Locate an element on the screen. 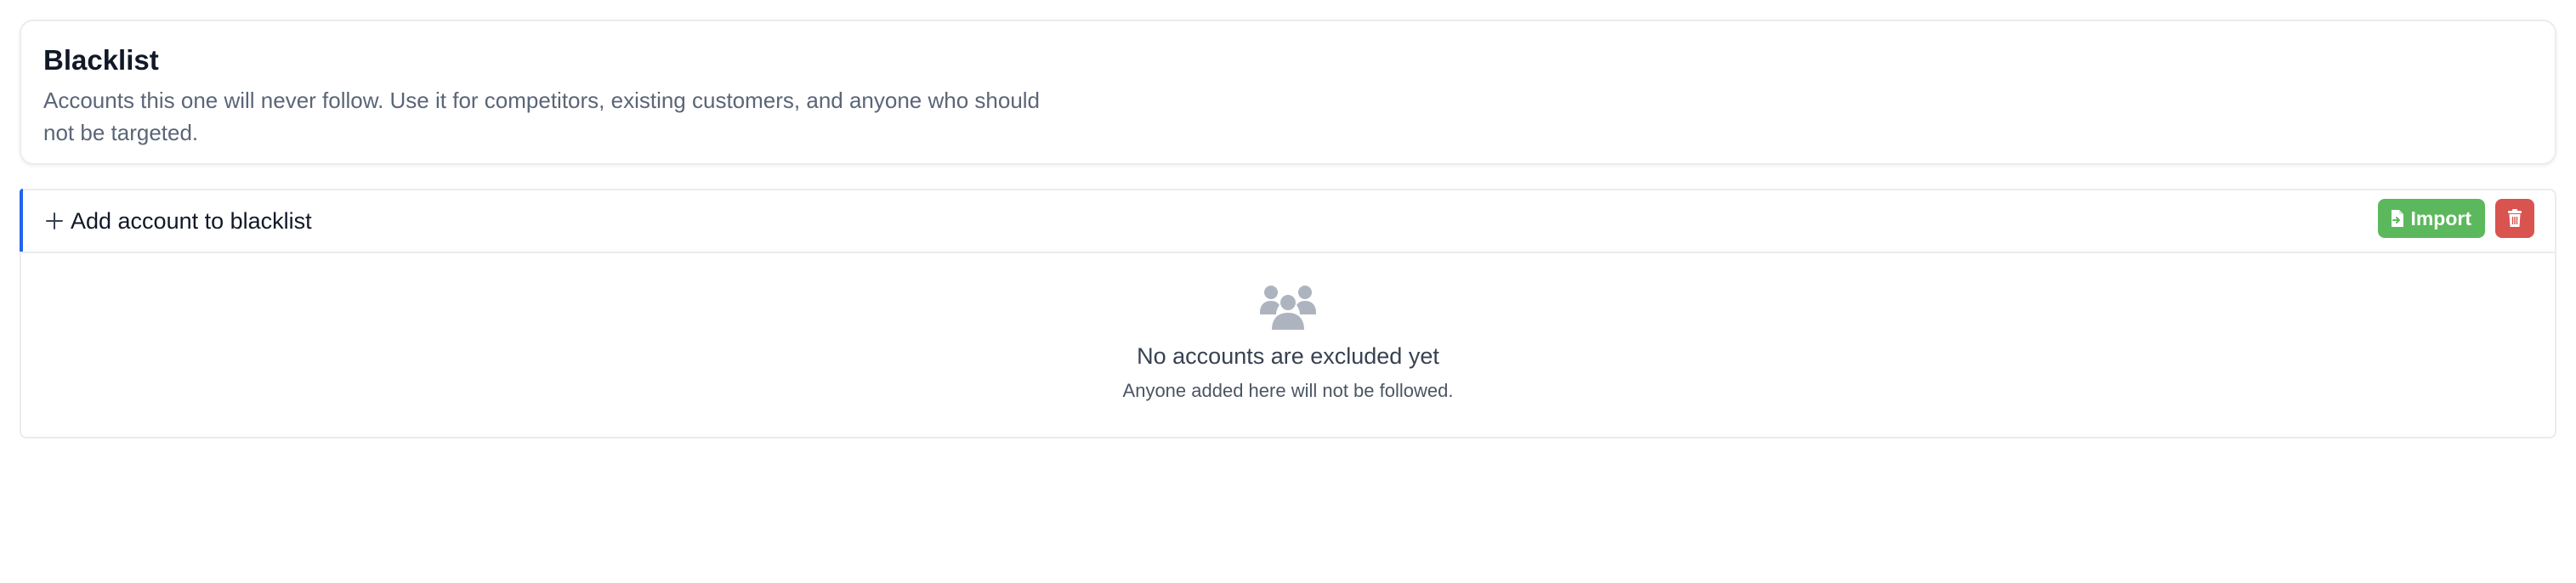  blacklist-toolbar: Add account to blacklist Import is located at coordinates (1287, 221).